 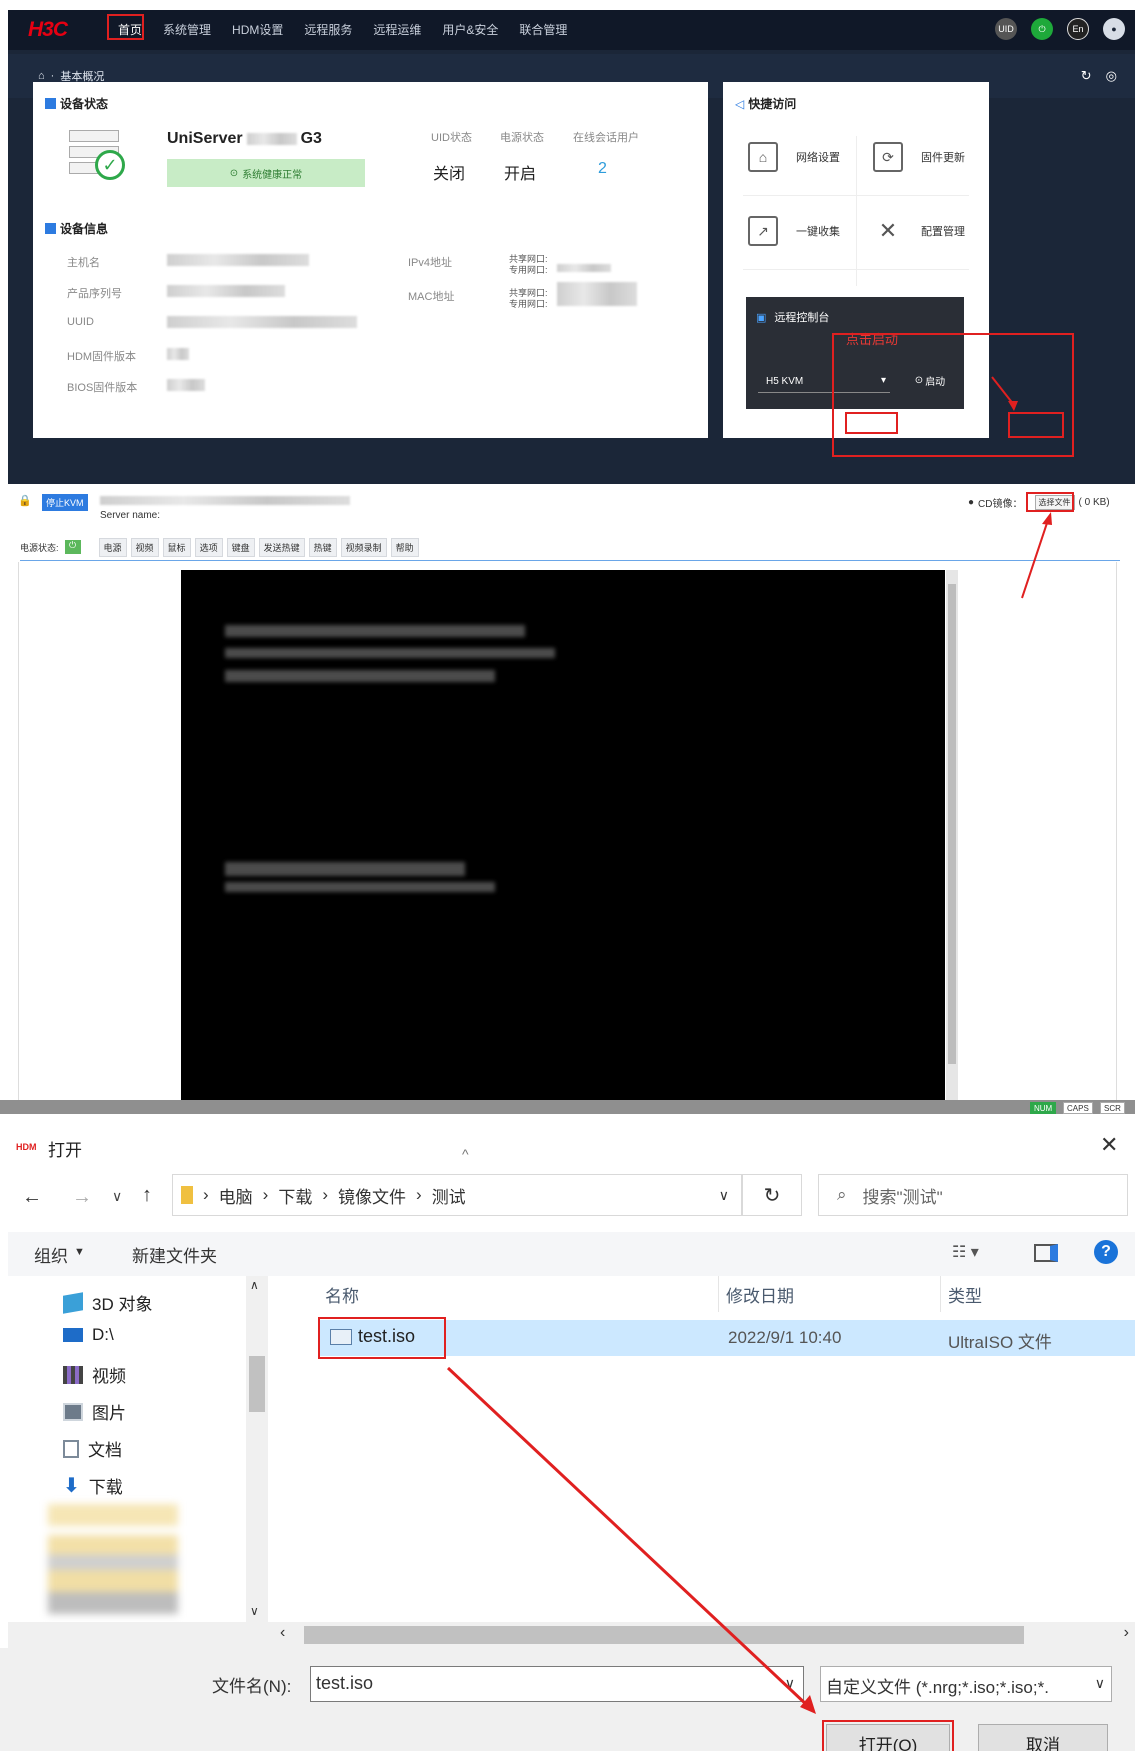 I want to click on firmware-update-icon: ⟳, so click(x=888, y=157).